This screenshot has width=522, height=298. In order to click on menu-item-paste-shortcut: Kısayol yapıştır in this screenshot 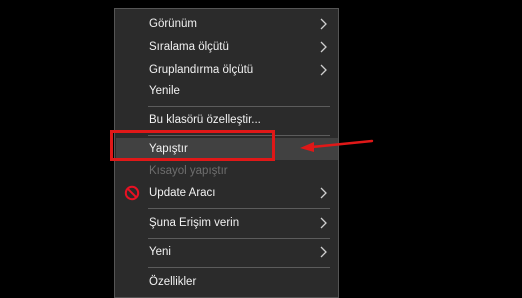, I will do `click(227, 171)`.